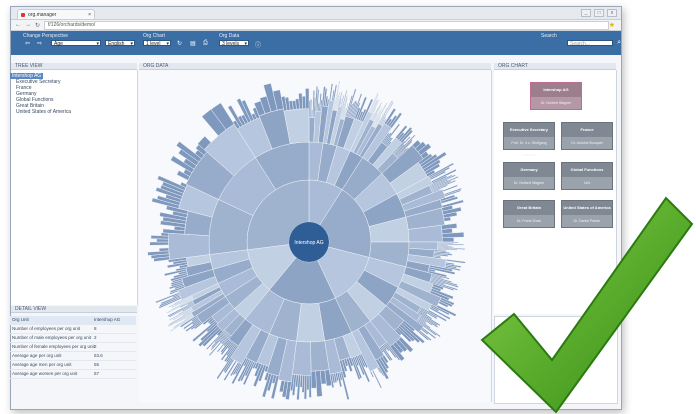 This screenshot has height=414, width=696. What do you see at coordinates (556, 103) in the screenshot?
I see `org-node-person: Dr. Norbert Wagner` at bounding box center [556, 103].